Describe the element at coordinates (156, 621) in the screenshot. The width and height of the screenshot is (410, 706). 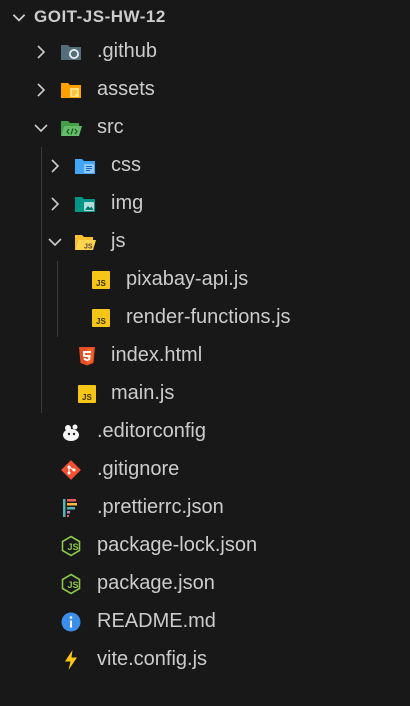
I see `tree-item-label: README.md` at that location.